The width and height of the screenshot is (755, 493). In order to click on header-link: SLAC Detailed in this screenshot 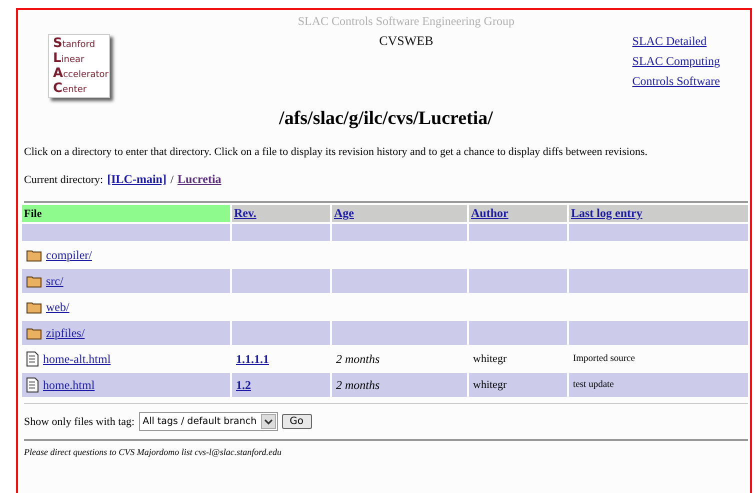, I will do `click(676, 41)`.